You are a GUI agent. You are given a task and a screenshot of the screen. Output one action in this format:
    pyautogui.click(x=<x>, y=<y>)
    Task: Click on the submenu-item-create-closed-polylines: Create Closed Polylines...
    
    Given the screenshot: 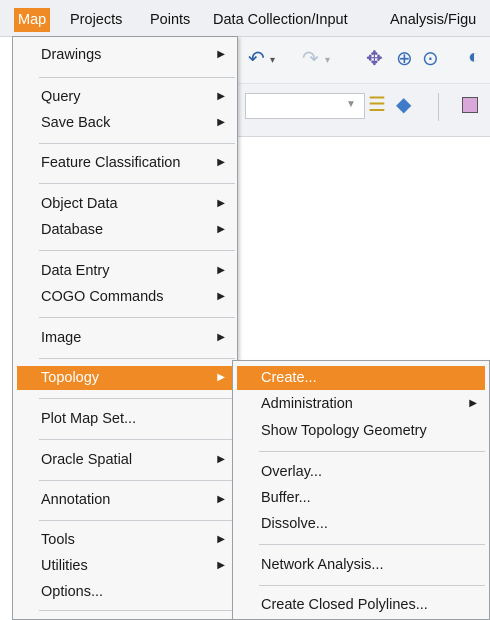 What is the action you would take?
    pyautogui.click(x=361, y=605)
    